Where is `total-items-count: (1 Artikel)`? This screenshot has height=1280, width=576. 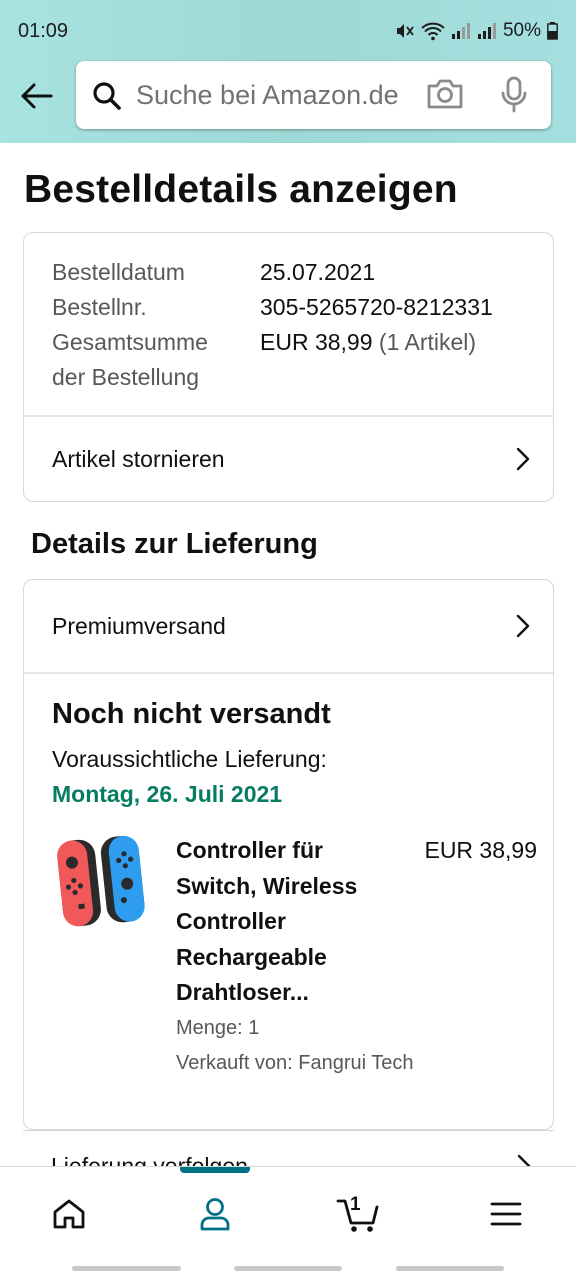
total-items-count: (1 Artikel) is located at coordinates (427, 342).